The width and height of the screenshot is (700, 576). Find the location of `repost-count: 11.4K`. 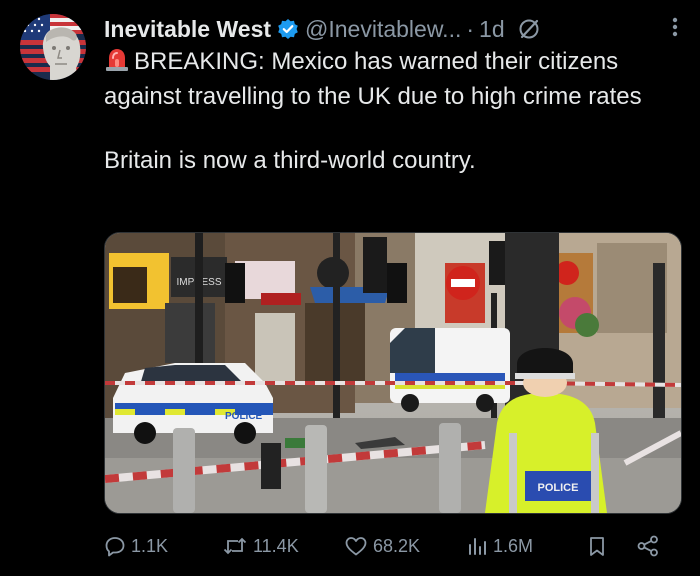

repost-count: 11.4K is located at coordinates (276, 545).